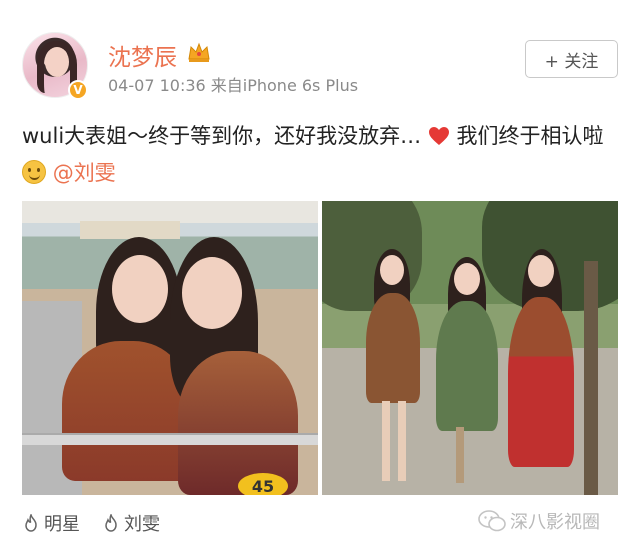 The image size is (640, 550). Describe the element at coordinates (57, 62) in the screenshot. I see `avatar-face` at that location.